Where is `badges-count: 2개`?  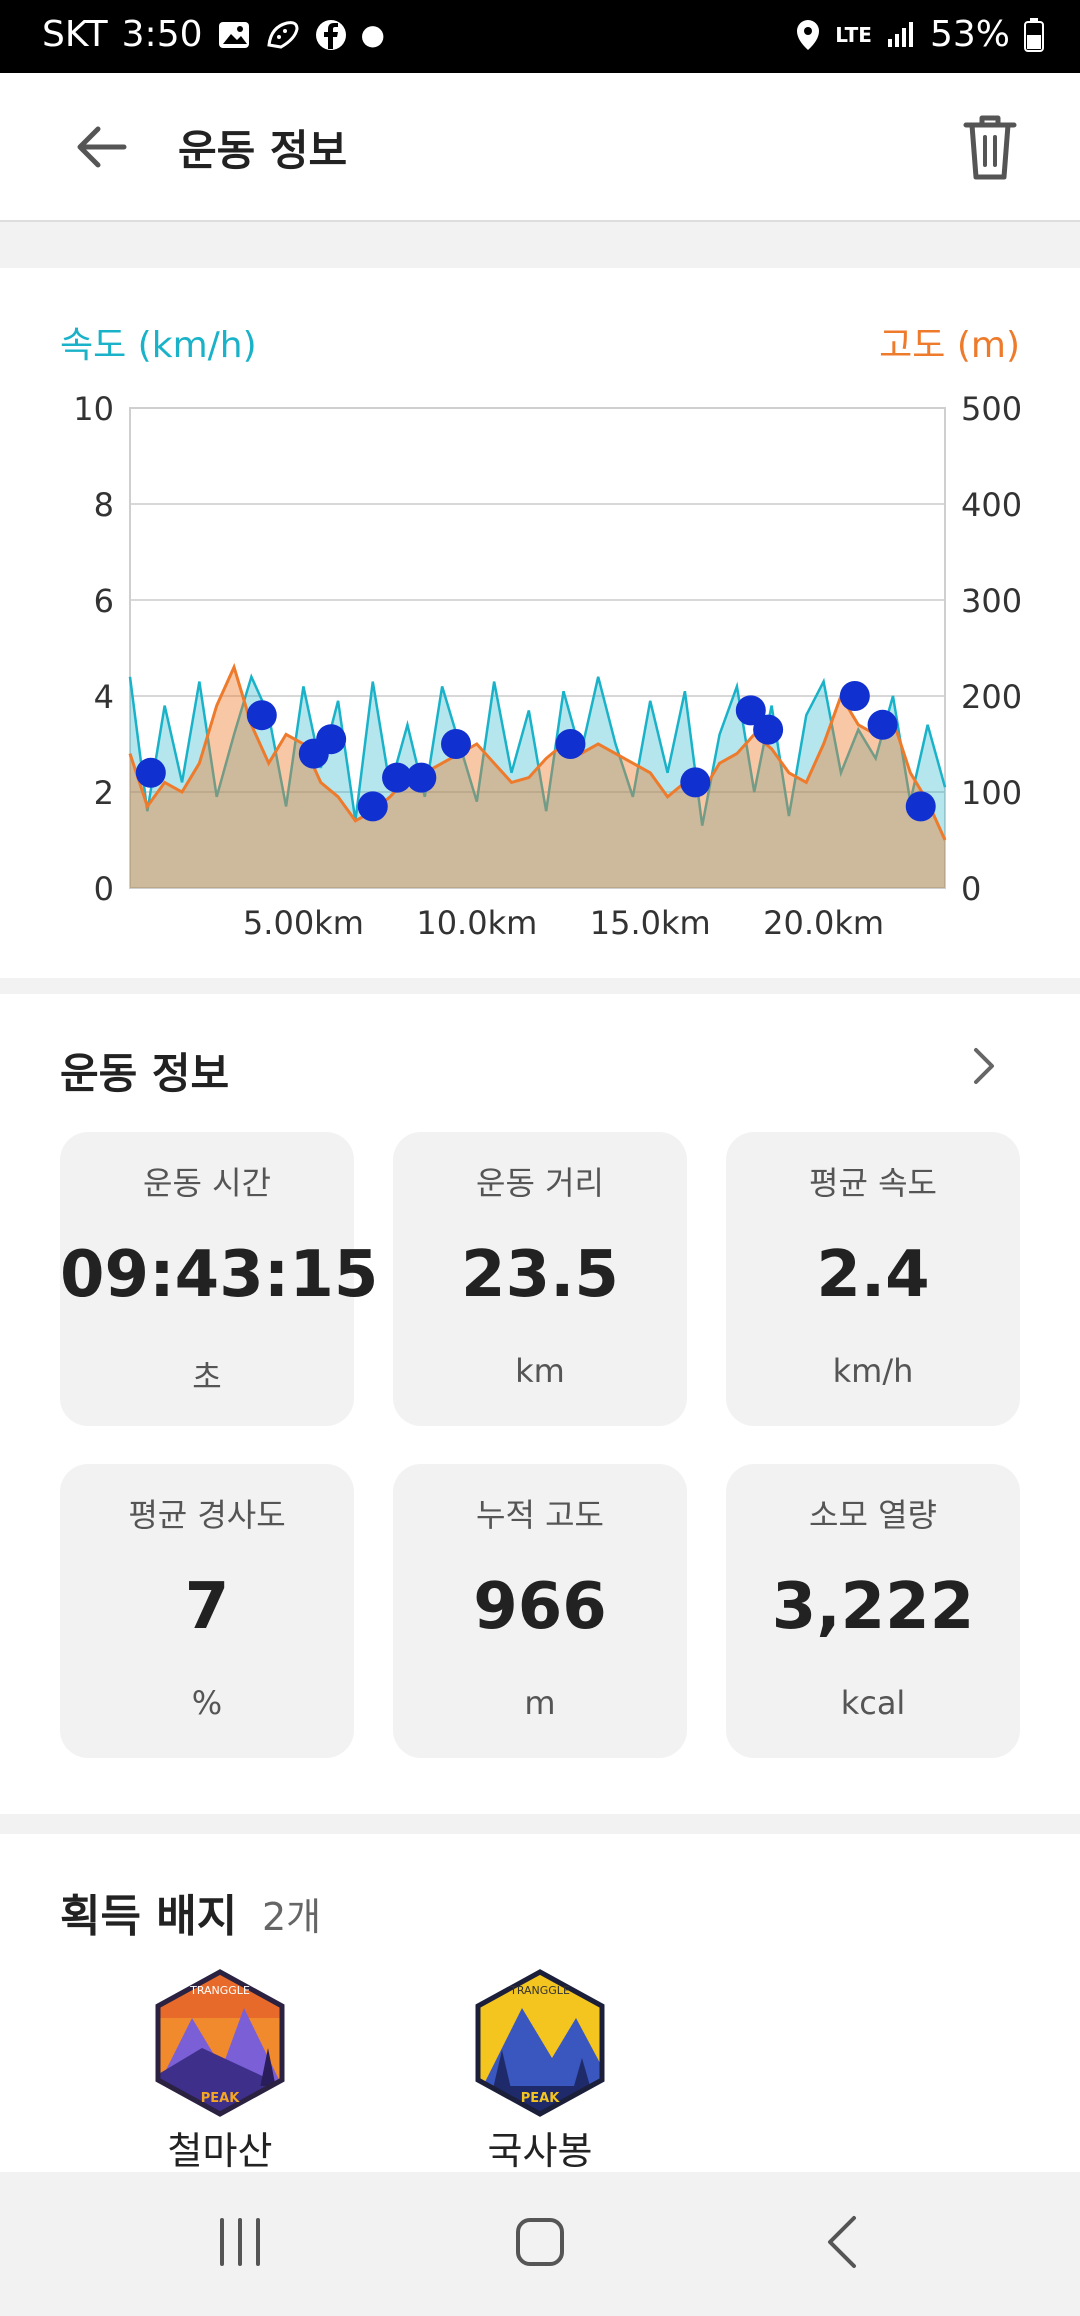 badges-count: 2개 is located at coordinates (292, 1917).